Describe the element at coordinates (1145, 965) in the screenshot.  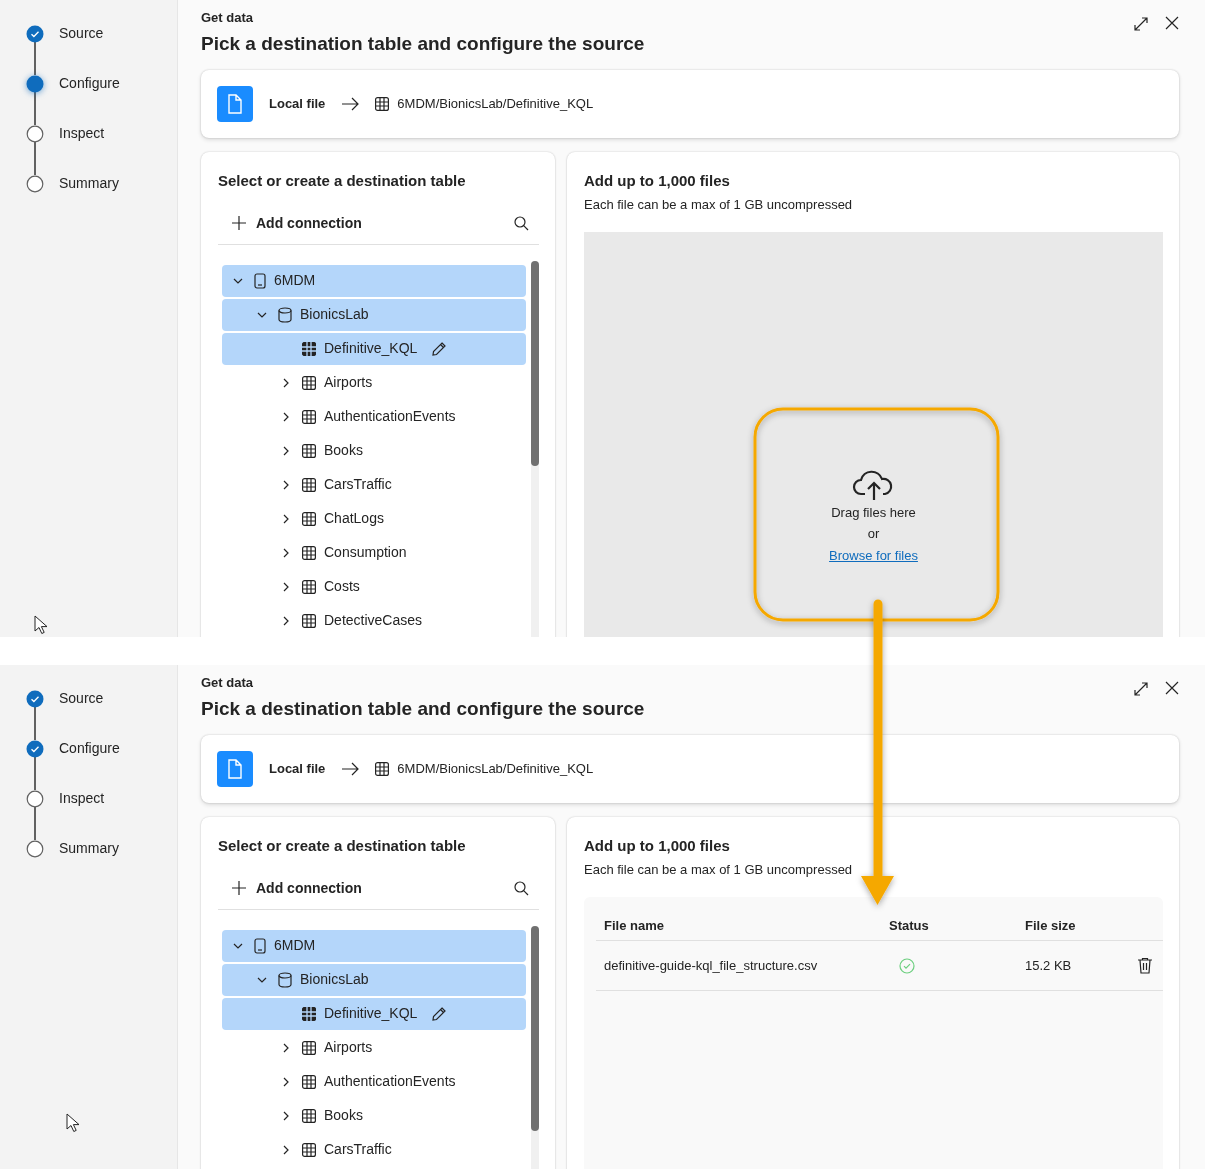
I see `trash-icon` at that location.